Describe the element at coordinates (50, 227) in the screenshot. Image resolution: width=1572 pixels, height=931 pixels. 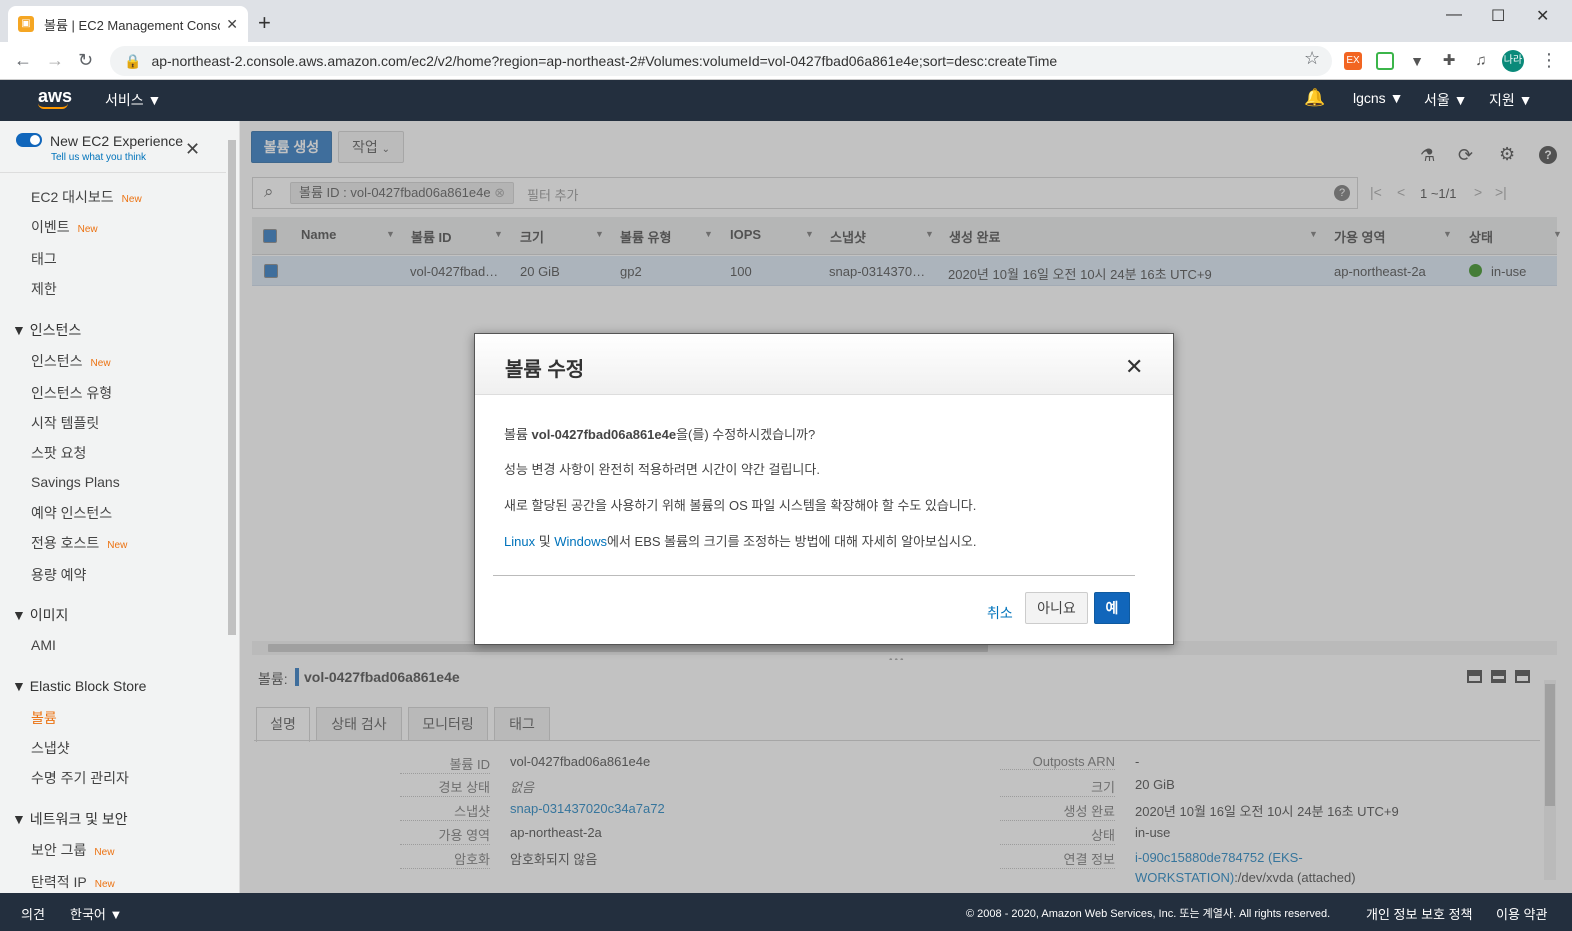
I see `sidebar-item-label: 이벤트` at that location.